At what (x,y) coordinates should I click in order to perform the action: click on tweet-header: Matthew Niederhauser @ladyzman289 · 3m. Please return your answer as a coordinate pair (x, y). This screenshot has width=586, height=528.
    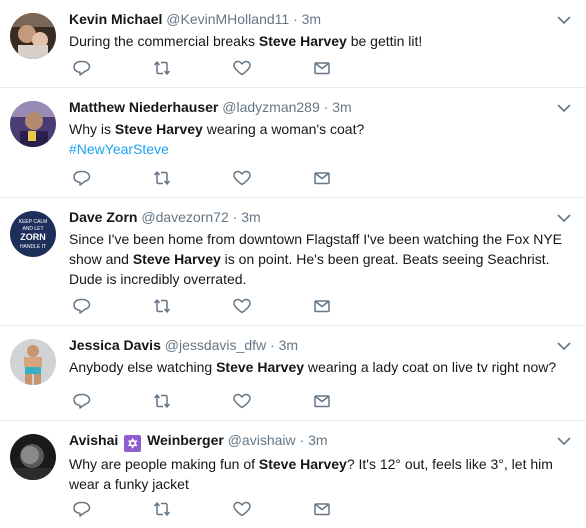
    Looking at the image, I should click on (320, 107).